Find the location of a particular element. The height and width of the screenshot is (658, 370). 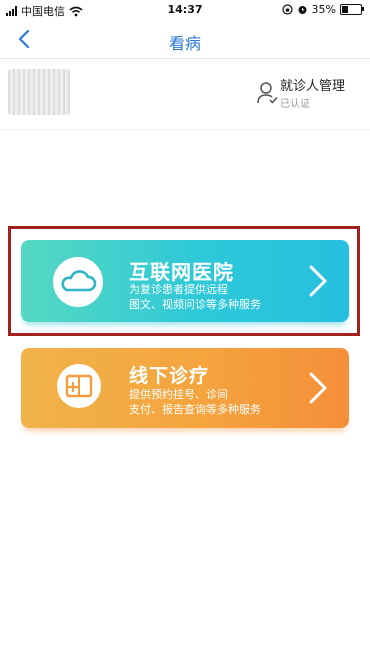

internet-hospital-desc-line2: 图文、视频问诊等多种服务 is located at coordinates (195, 304).